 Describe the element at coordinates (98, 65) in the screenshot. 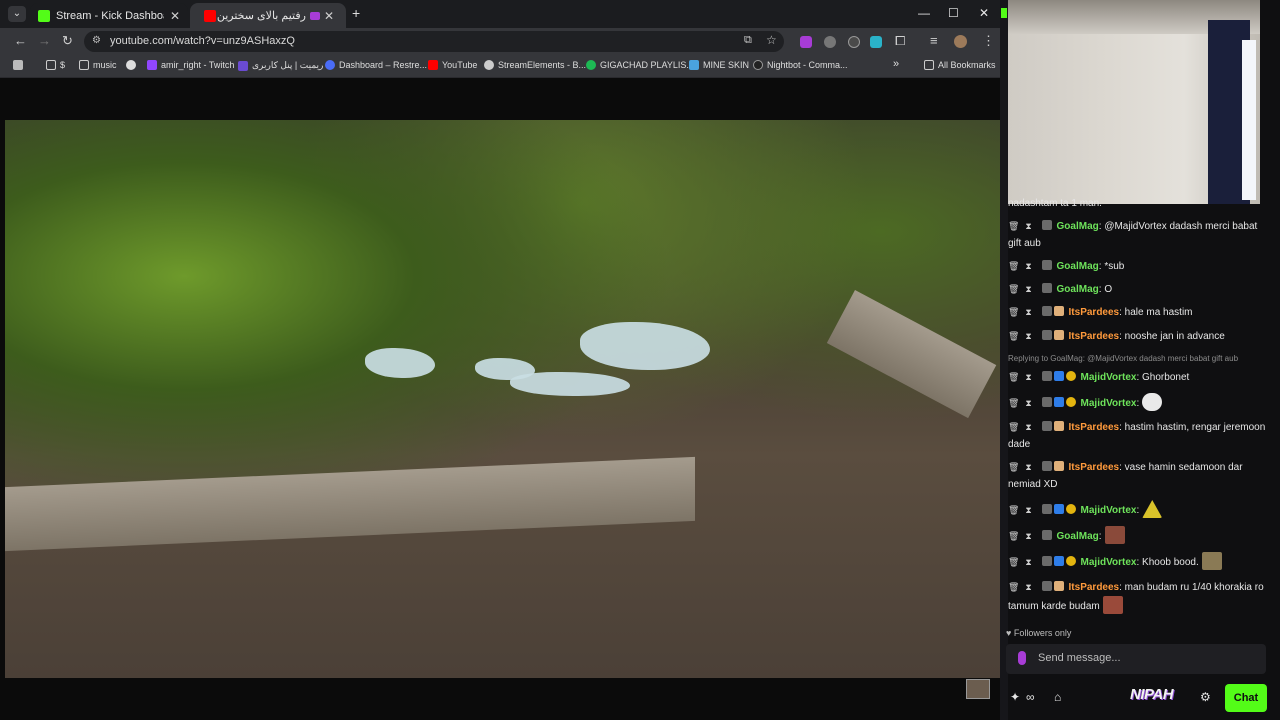

I see `bookmark-folder: music` at that location.